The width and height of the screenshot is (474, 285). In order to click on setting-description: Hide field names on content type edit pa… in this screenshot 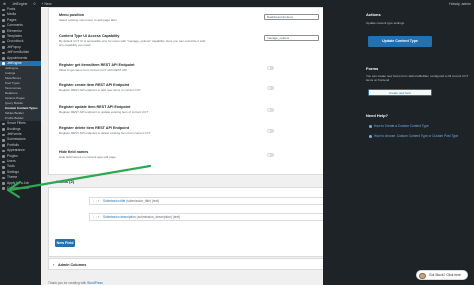, I will do `click(87, 156)`.